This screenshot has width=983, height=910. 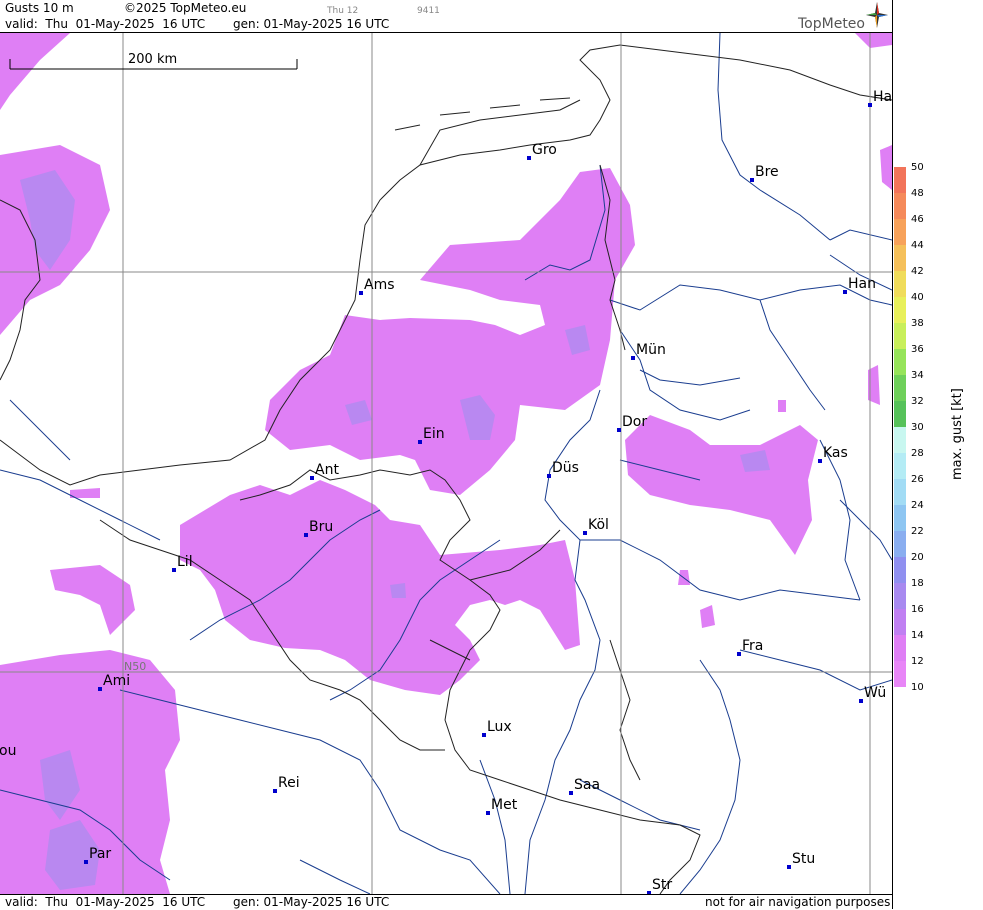 I want to click on map-right-border, so click(x=892, y=454).